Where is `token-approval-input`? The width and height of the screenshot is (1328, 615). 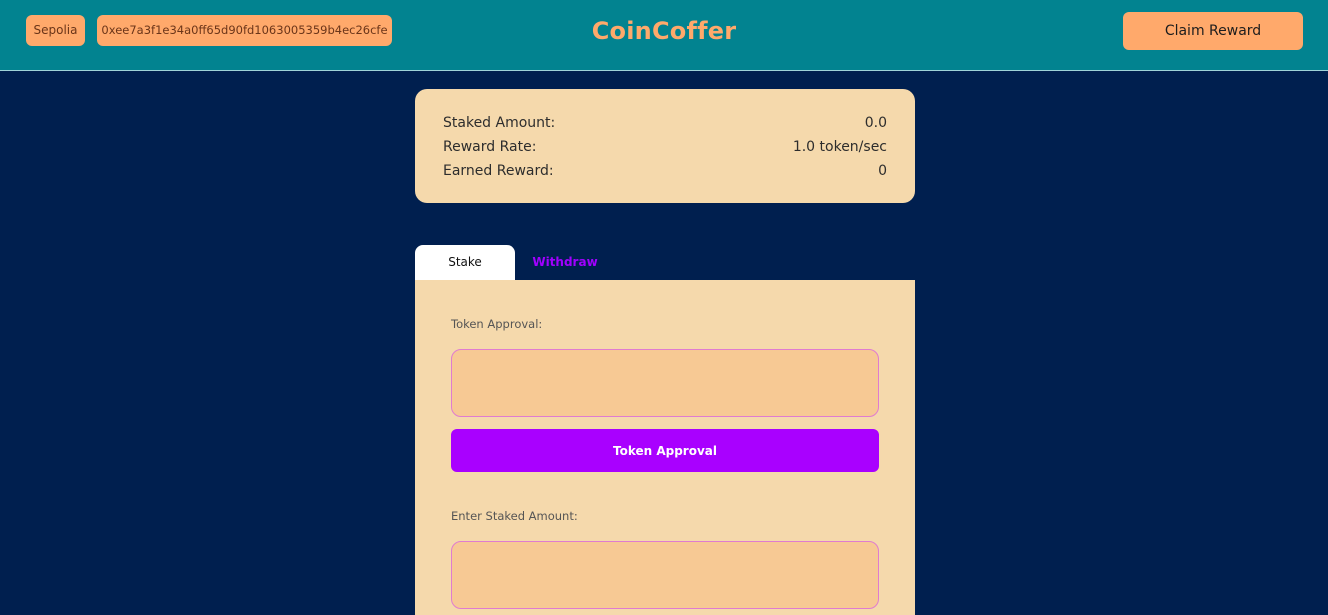
token-approval-input is located at coordinates (665, 383).